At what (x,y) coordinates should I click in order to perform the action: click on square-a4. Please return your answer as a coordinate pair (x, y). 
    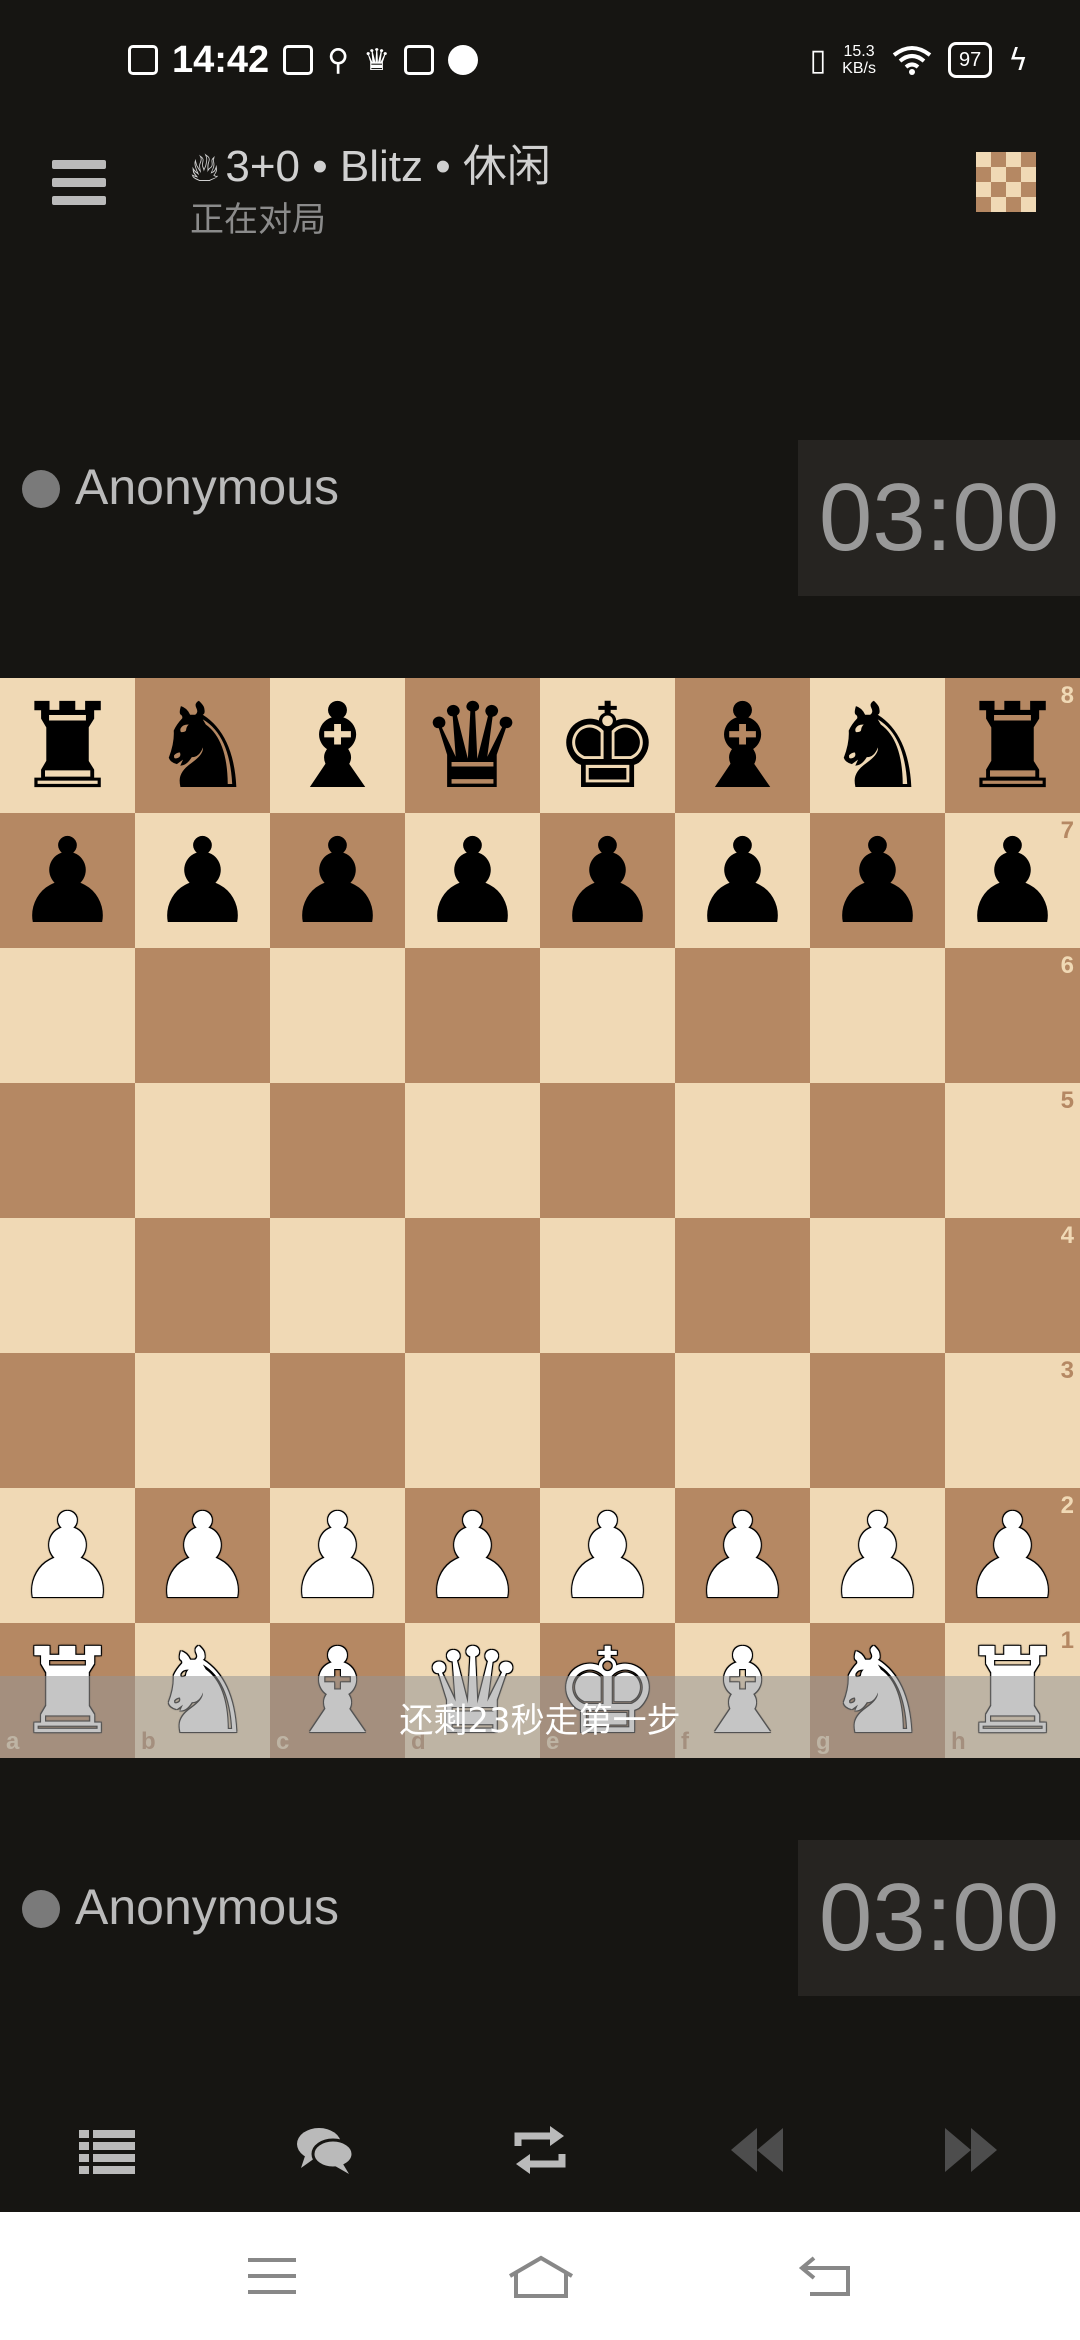
    Looking at the image, I should click on (67, 1285).